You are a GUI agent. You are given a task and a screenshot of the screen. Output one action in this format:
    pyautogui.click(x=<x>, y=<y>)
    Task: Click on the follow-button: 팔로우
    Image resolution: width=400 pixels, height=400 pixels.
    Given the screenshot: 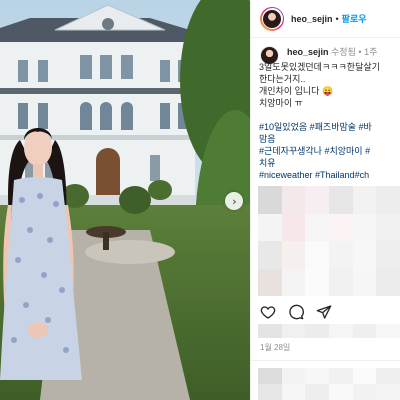 What is the action you would take?
    pyautogui.click(x=354, y=18)
    